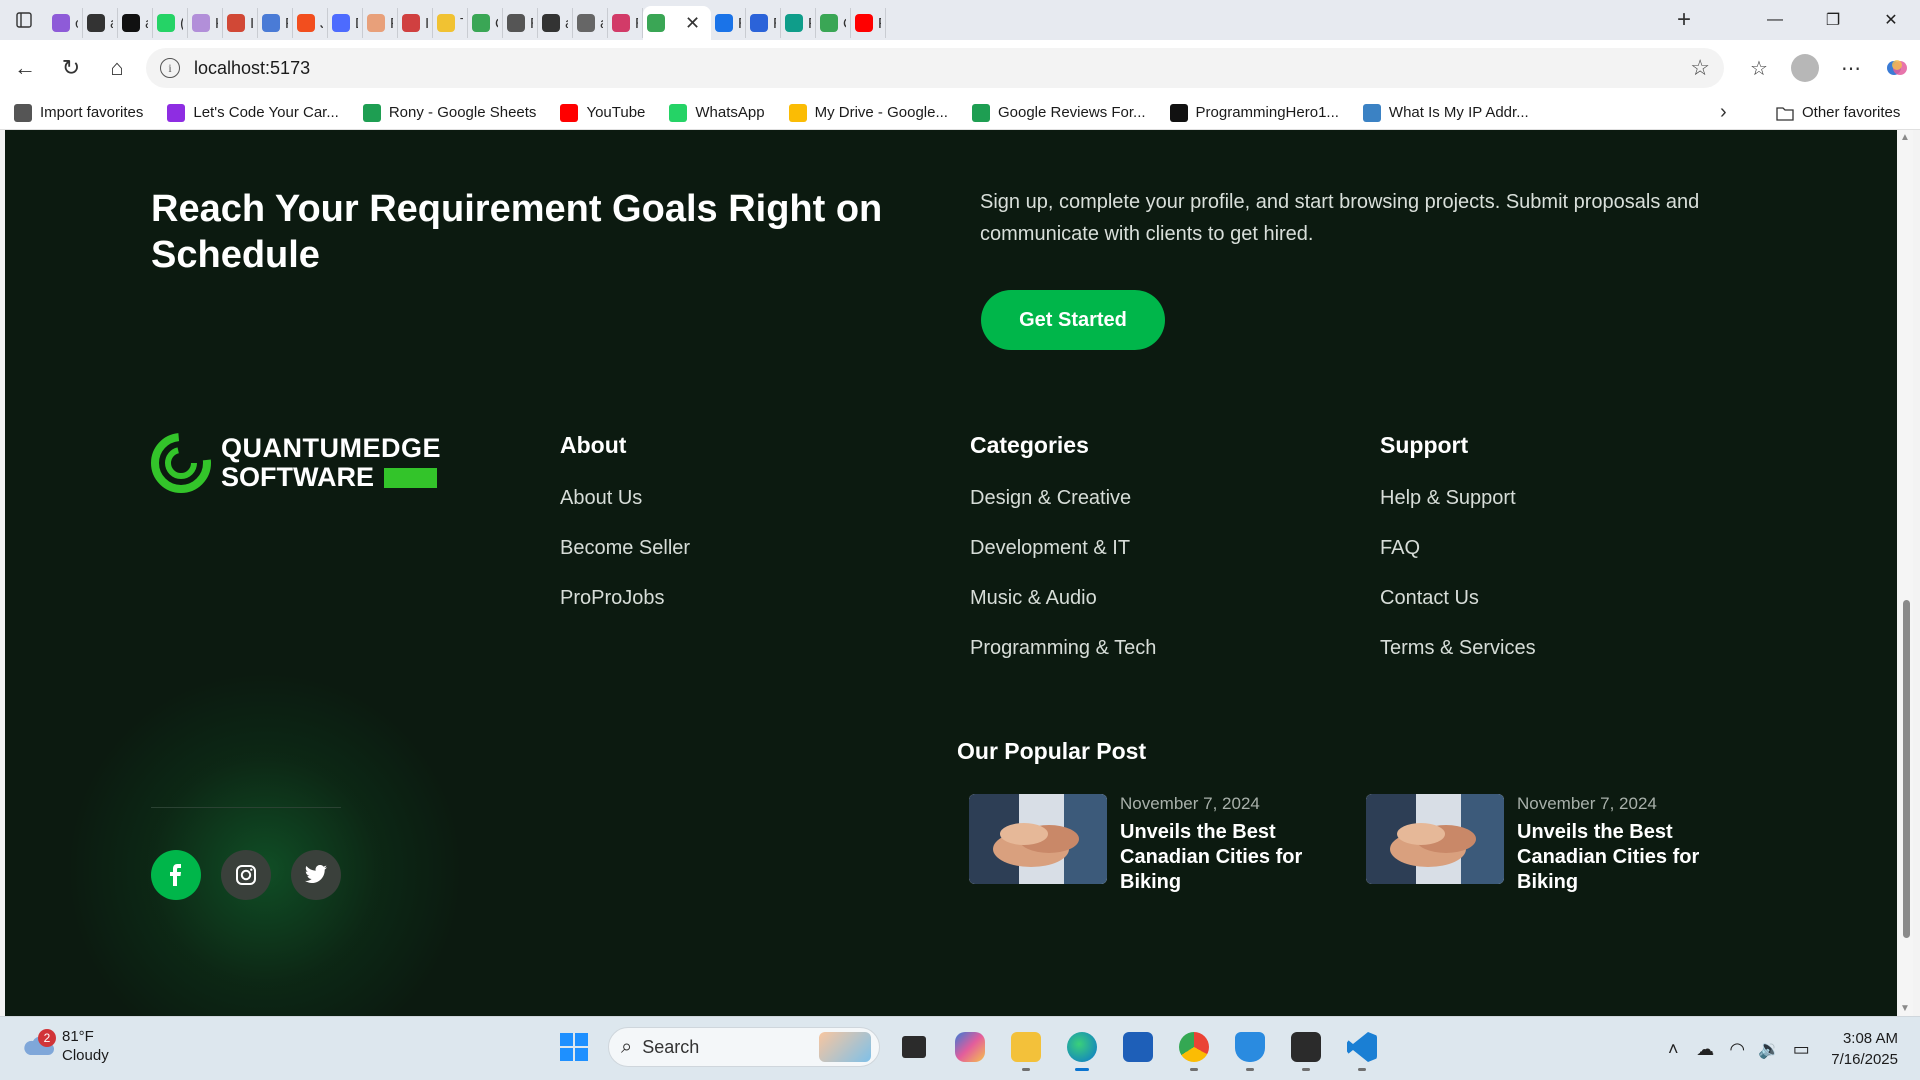  What do you see at coordinates (1737, 1049) in the screenshot?
I see `wifi-icon: ◠` at bounding box center [1737, 1049].